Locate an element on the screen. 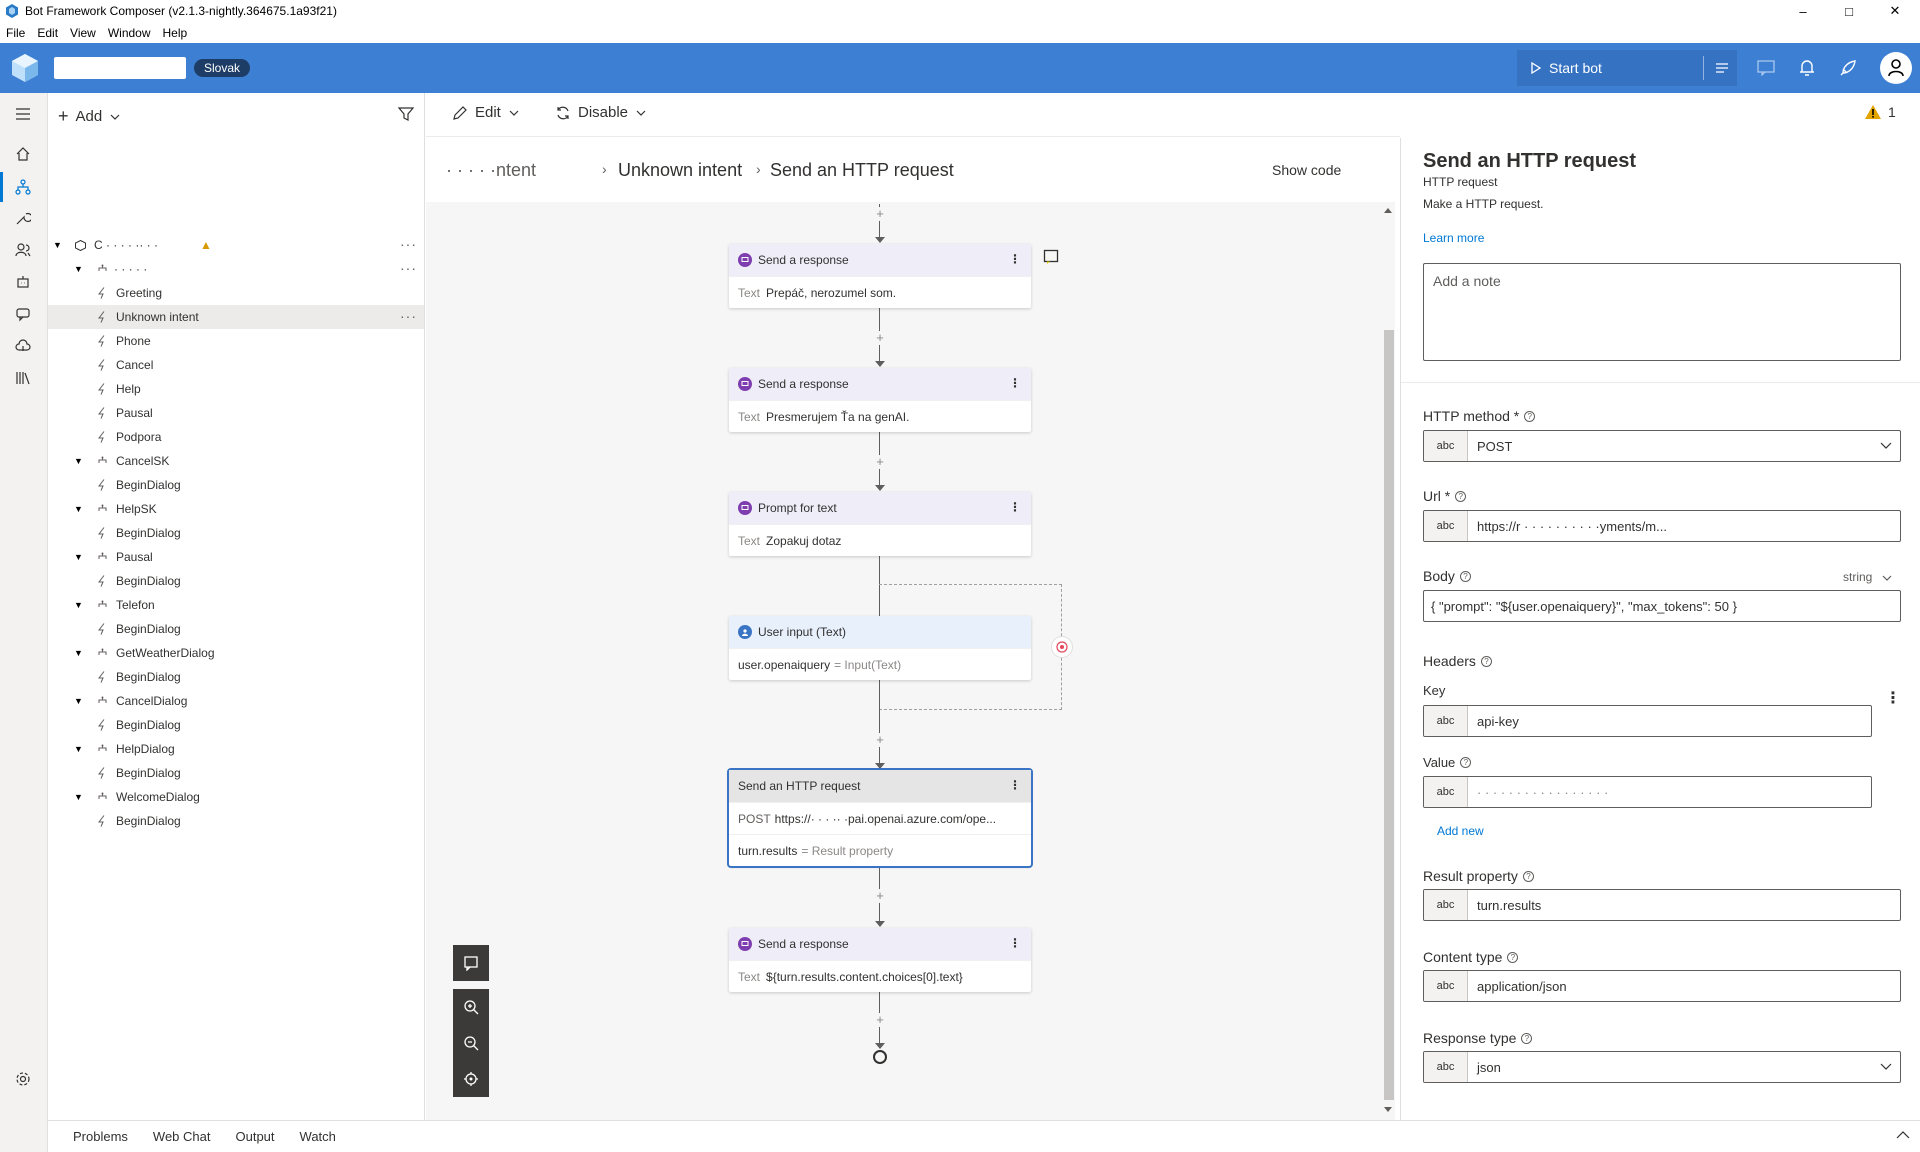 The image size is (1920, 1152). menu-file: File is located at coordinates (15, 33).